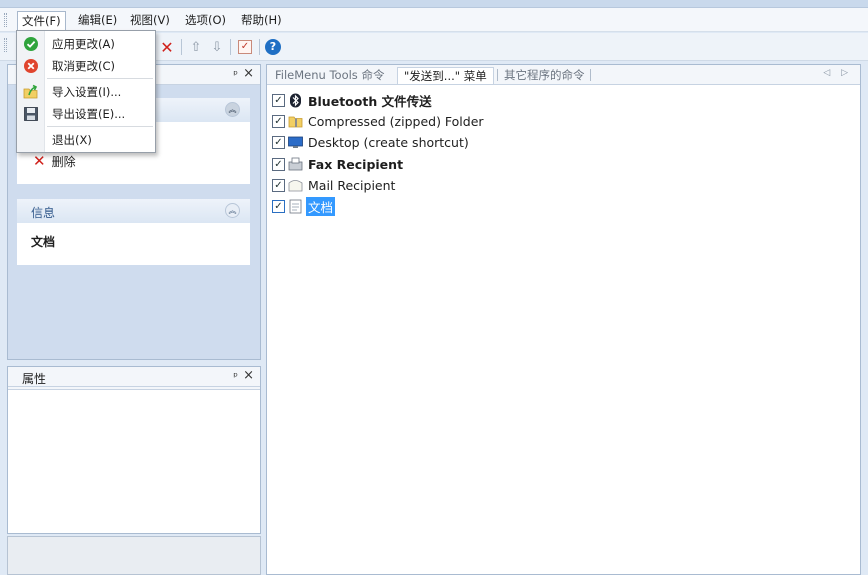 The width and height of the screenshot is (868, 575). I want to click on desktop-icon, so click(295, 142).